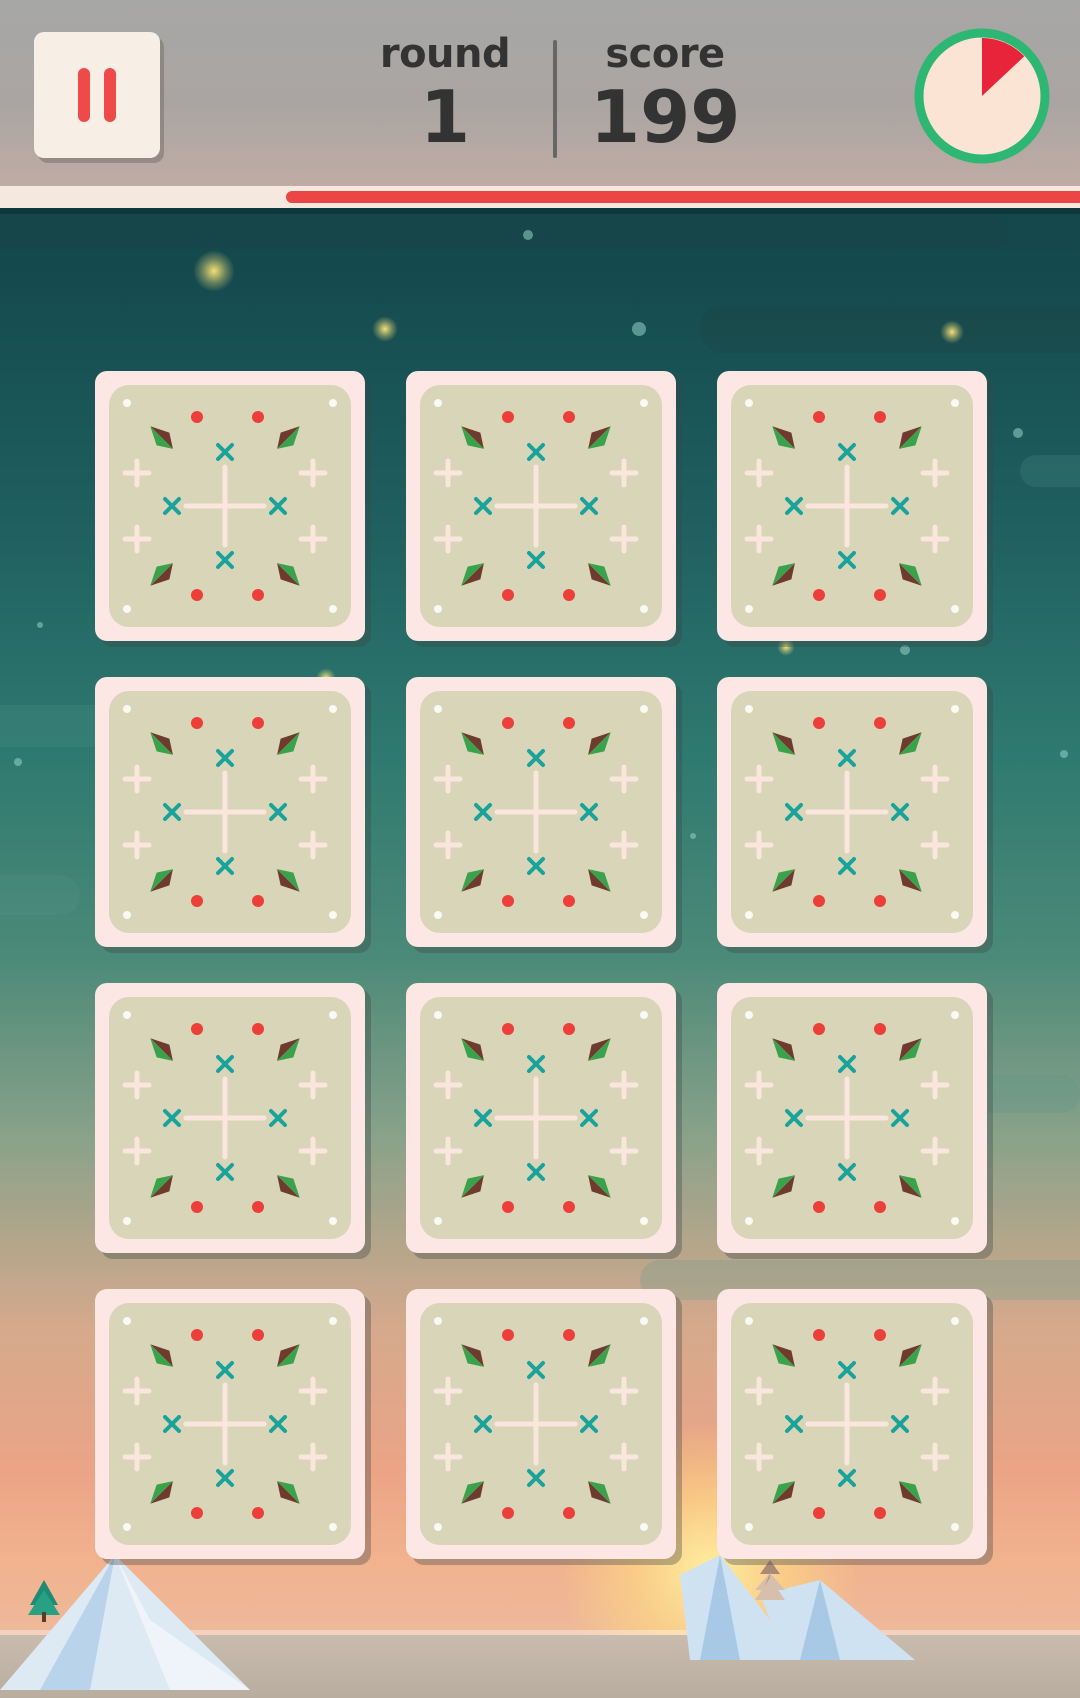 The image size is (1080, 1698). What do you see at coordinates (445, 117) in the screenshot?
I see `round-value: 1` at bounding box center [445, 117].